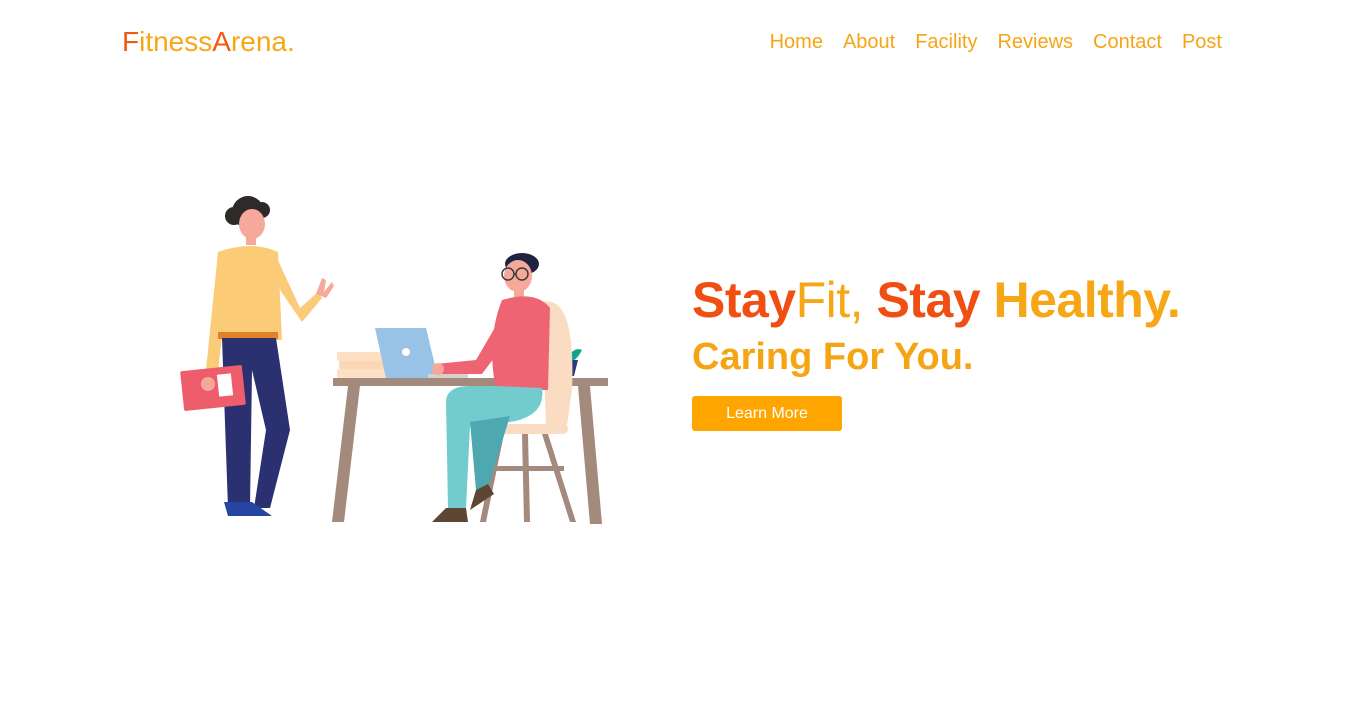  What do you see at coordinates (1202, 42) in the screenshot?
I see `nav-post: Post` at bounding box center [1202, 42].